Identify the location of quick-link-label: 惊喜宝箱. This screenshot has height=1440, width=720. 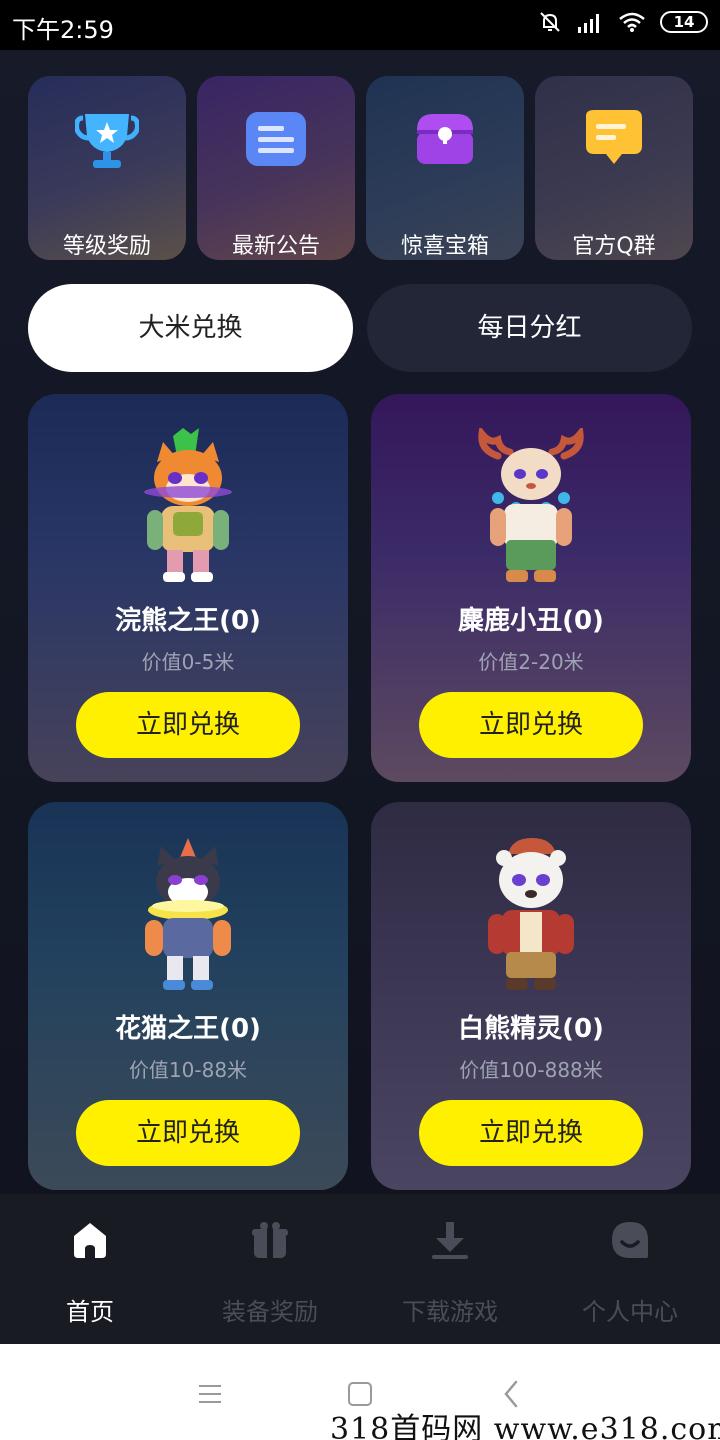
(444, 246).